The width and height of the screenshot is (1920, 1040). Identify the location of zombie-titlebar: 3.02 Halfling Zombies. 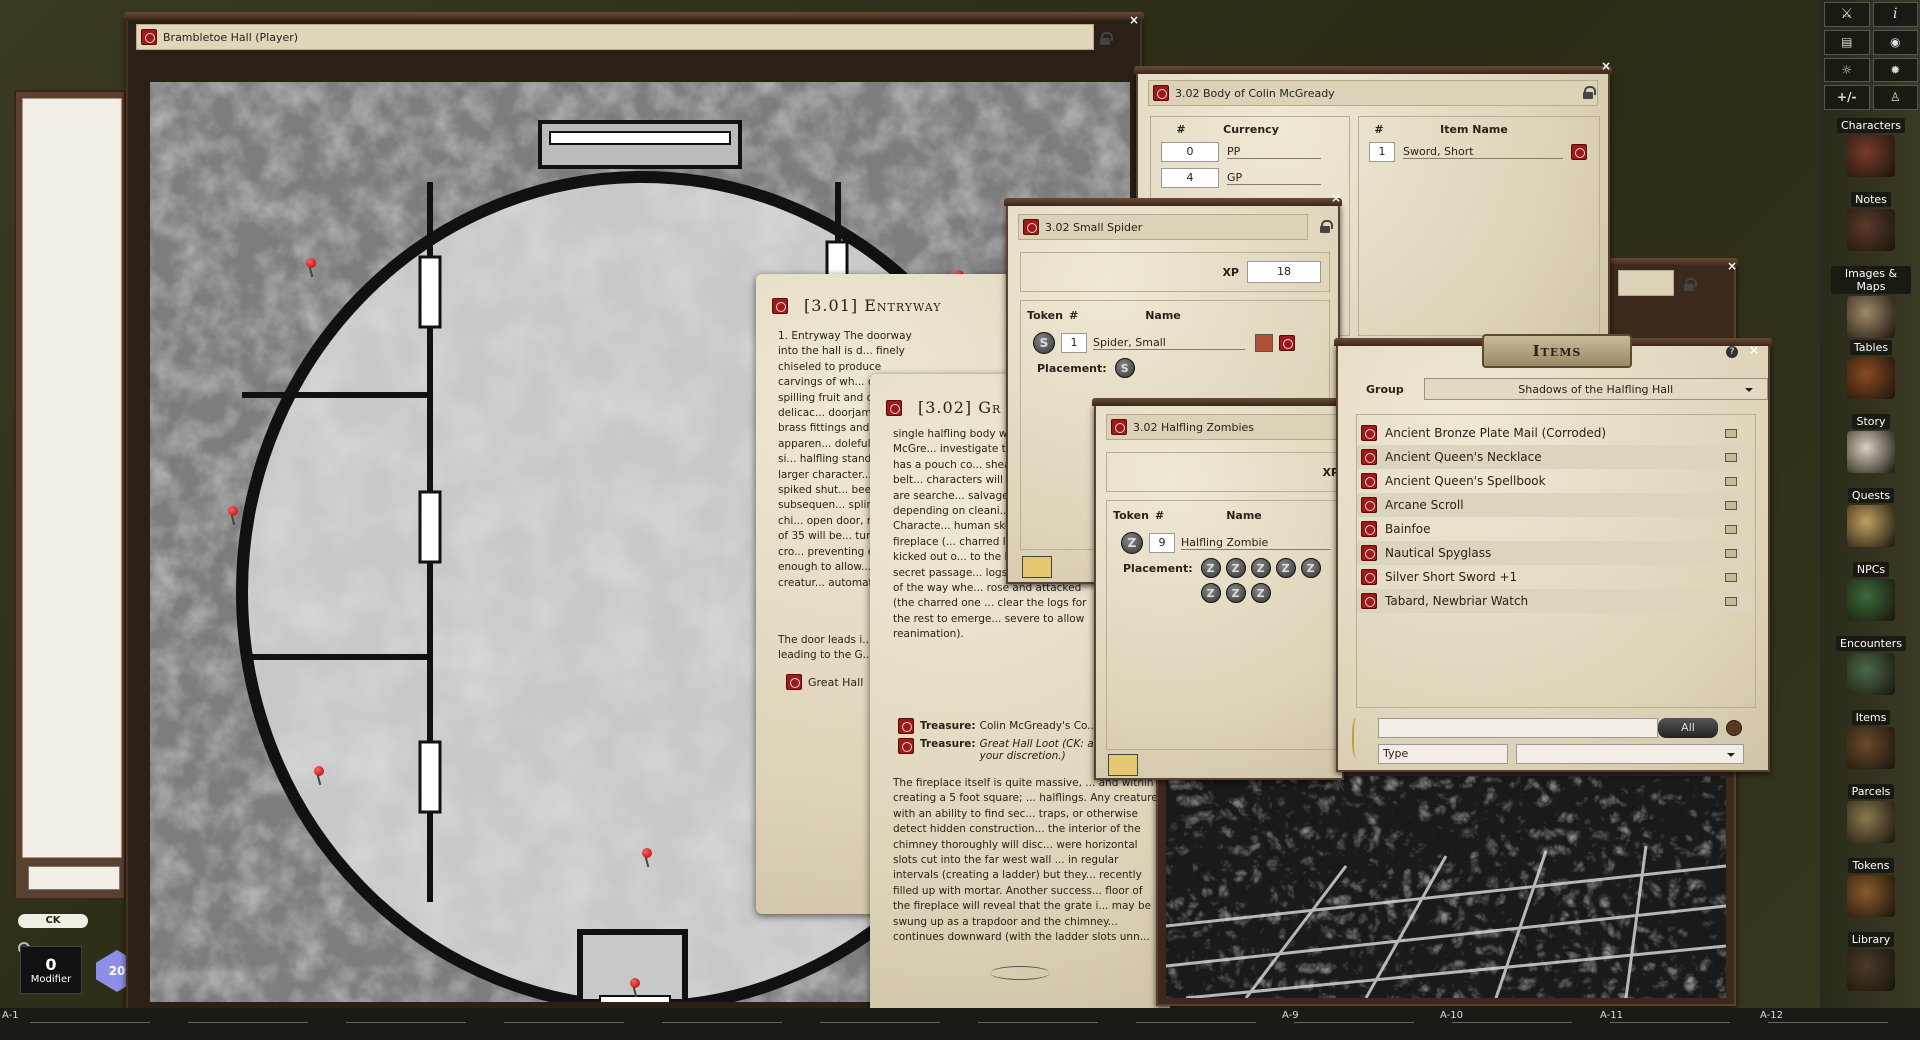
(1224, 427).